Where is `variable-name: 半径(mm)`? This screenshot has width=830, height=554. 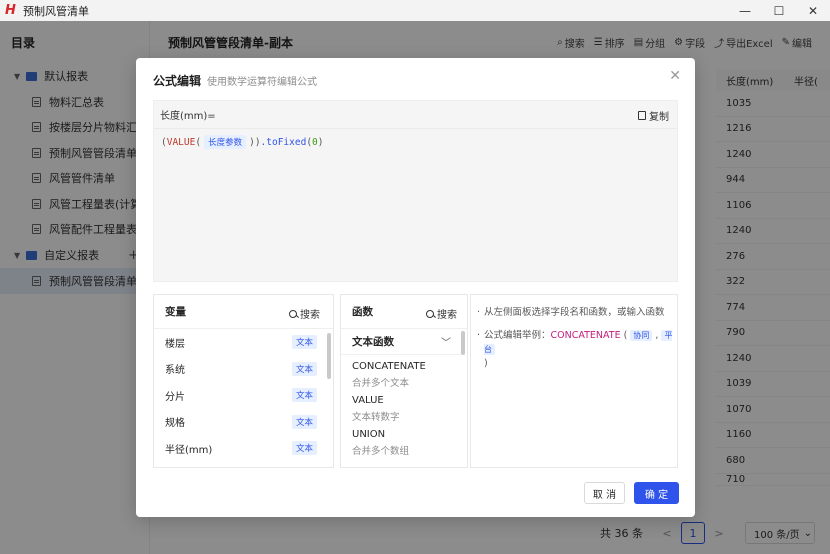 variable-name: 半径(mm) is located at coordinates (189, 450).